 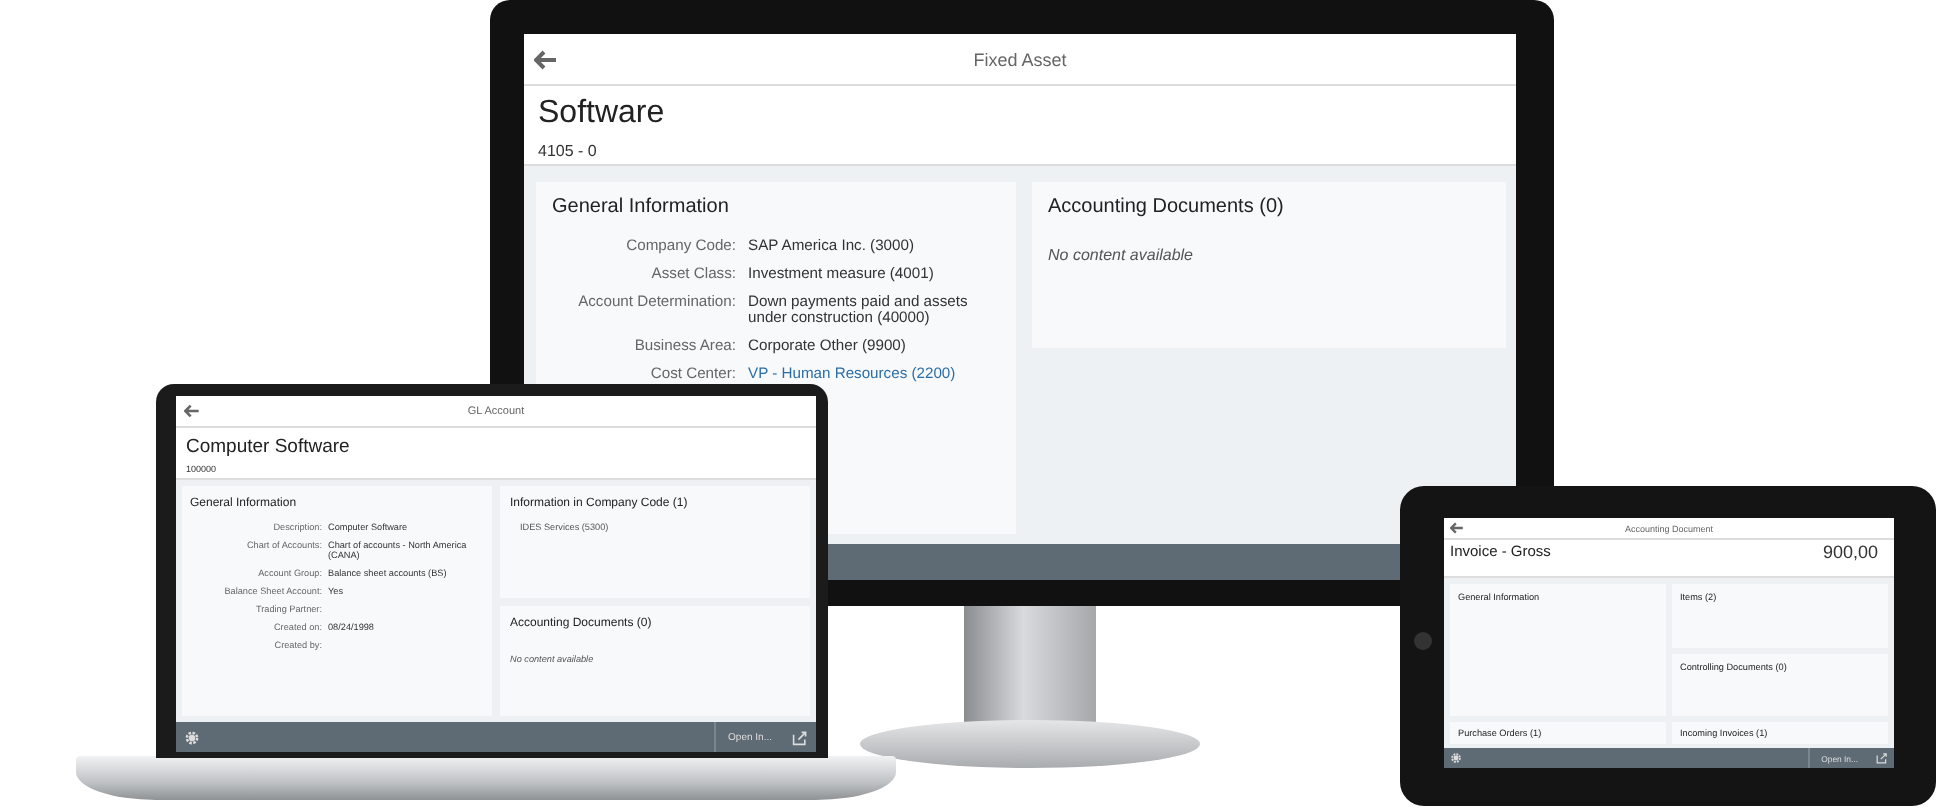 I want to click on empty-message: No content available, so click(x=1121, y=255).